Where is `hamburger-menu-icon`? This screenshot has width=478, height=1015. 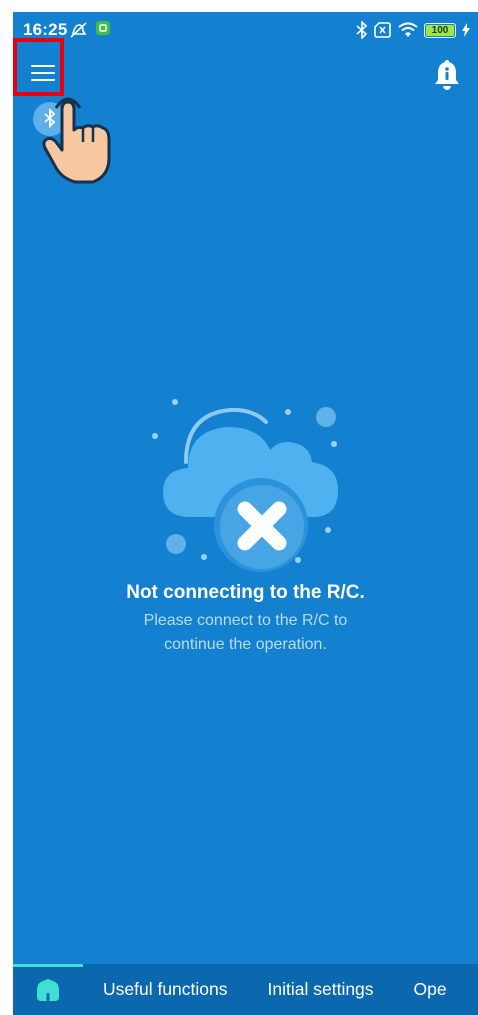
hamburger-menu-icon is located at coordinates (43, 73).